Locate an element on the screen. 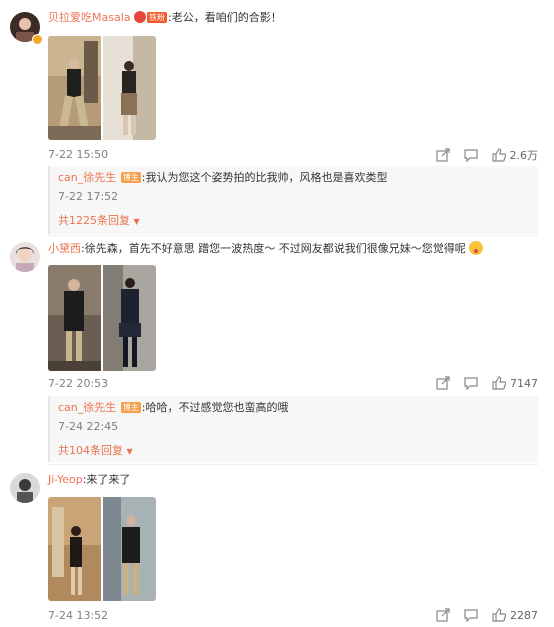  comment-text: :来了来了 is located at coordinates (106, 479).